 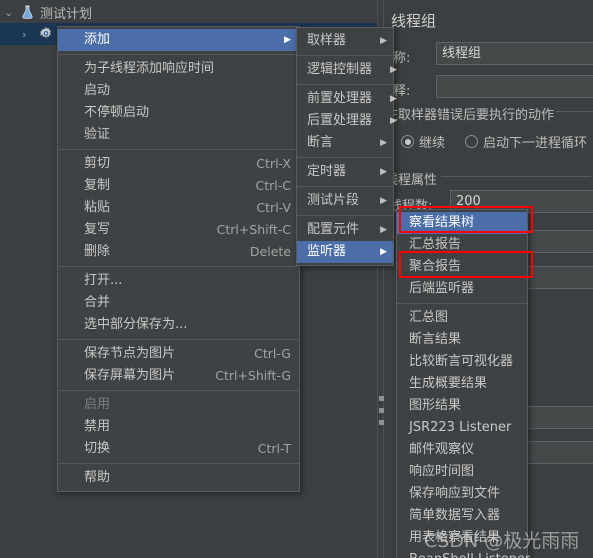 I want to click on context-menu-item-label: 帮助, so click(x=97, y=477).